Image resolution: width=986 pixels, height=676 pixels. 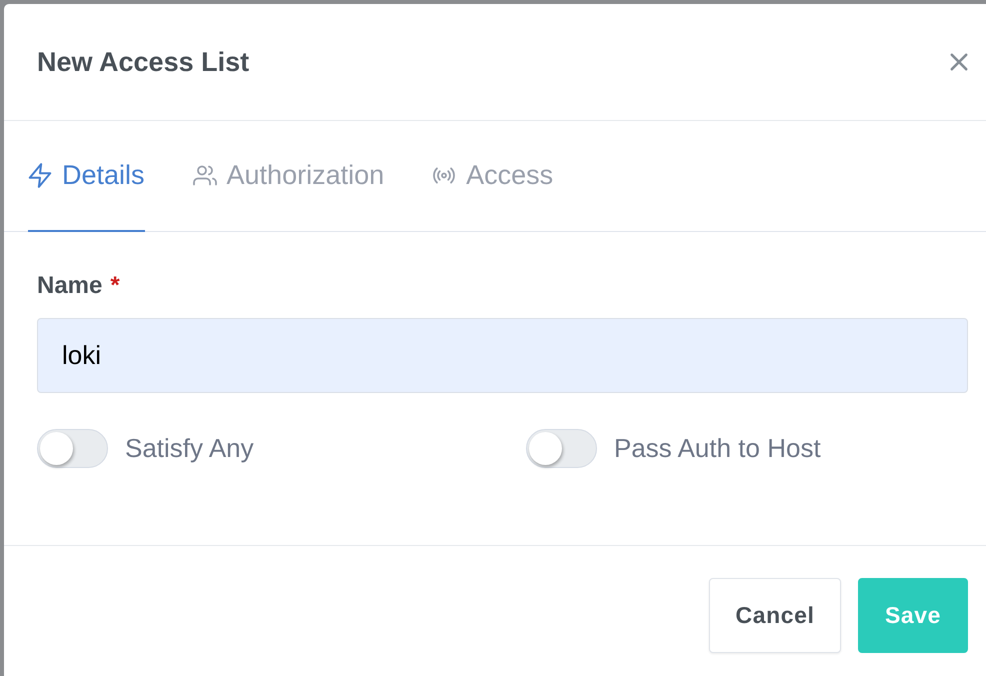 What do you see at coordinates (717, 448) in the screenshot?
I see `switch-label: Pass Auth to Host` at bounding box center [717, 448].